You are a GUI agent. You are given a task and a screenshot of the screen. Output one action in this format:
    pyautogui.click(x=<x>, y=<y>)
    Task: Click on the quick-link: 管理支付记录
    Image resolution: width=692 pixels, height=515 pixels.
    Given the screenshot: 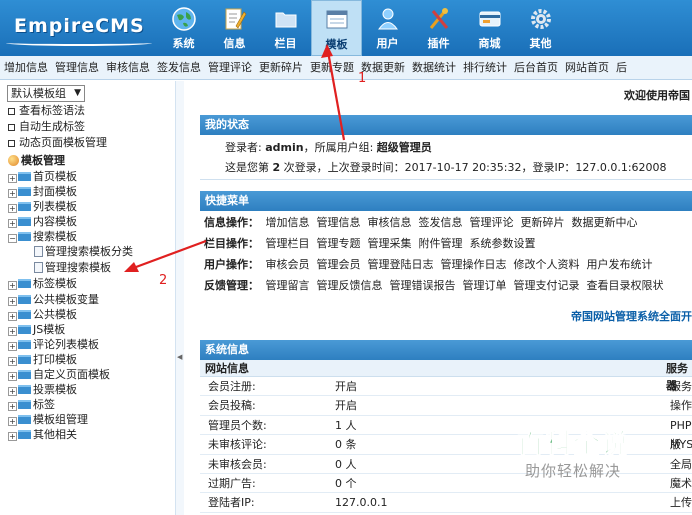 What is the action you would take?
    pyautogui.click(x=547, y=285)
    